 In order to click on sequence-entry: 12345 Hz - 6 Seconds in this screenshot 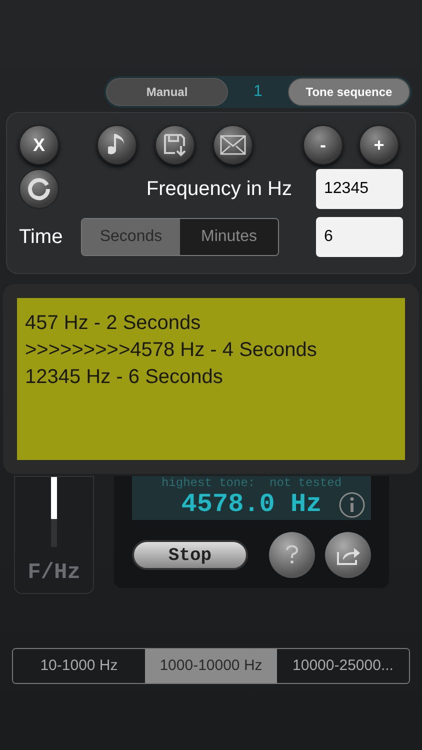, I will do `click(124, 377)`.